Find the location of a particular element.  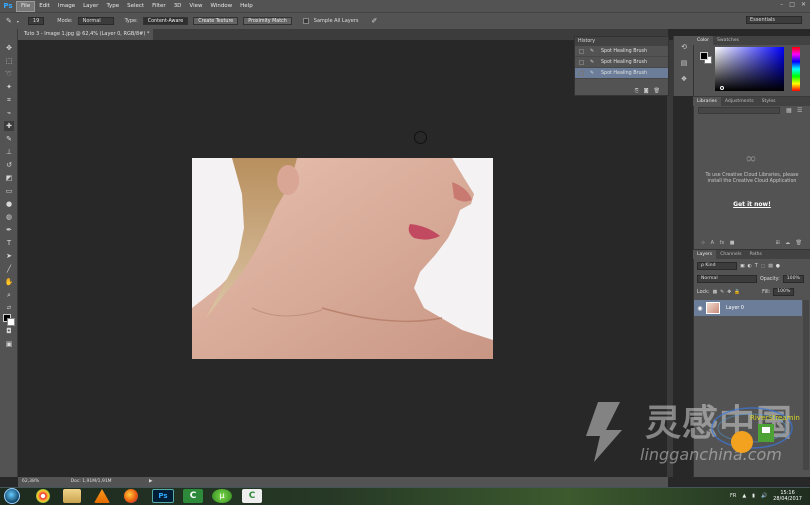

menu-filter: Filter is located at coordinates (159, 6).